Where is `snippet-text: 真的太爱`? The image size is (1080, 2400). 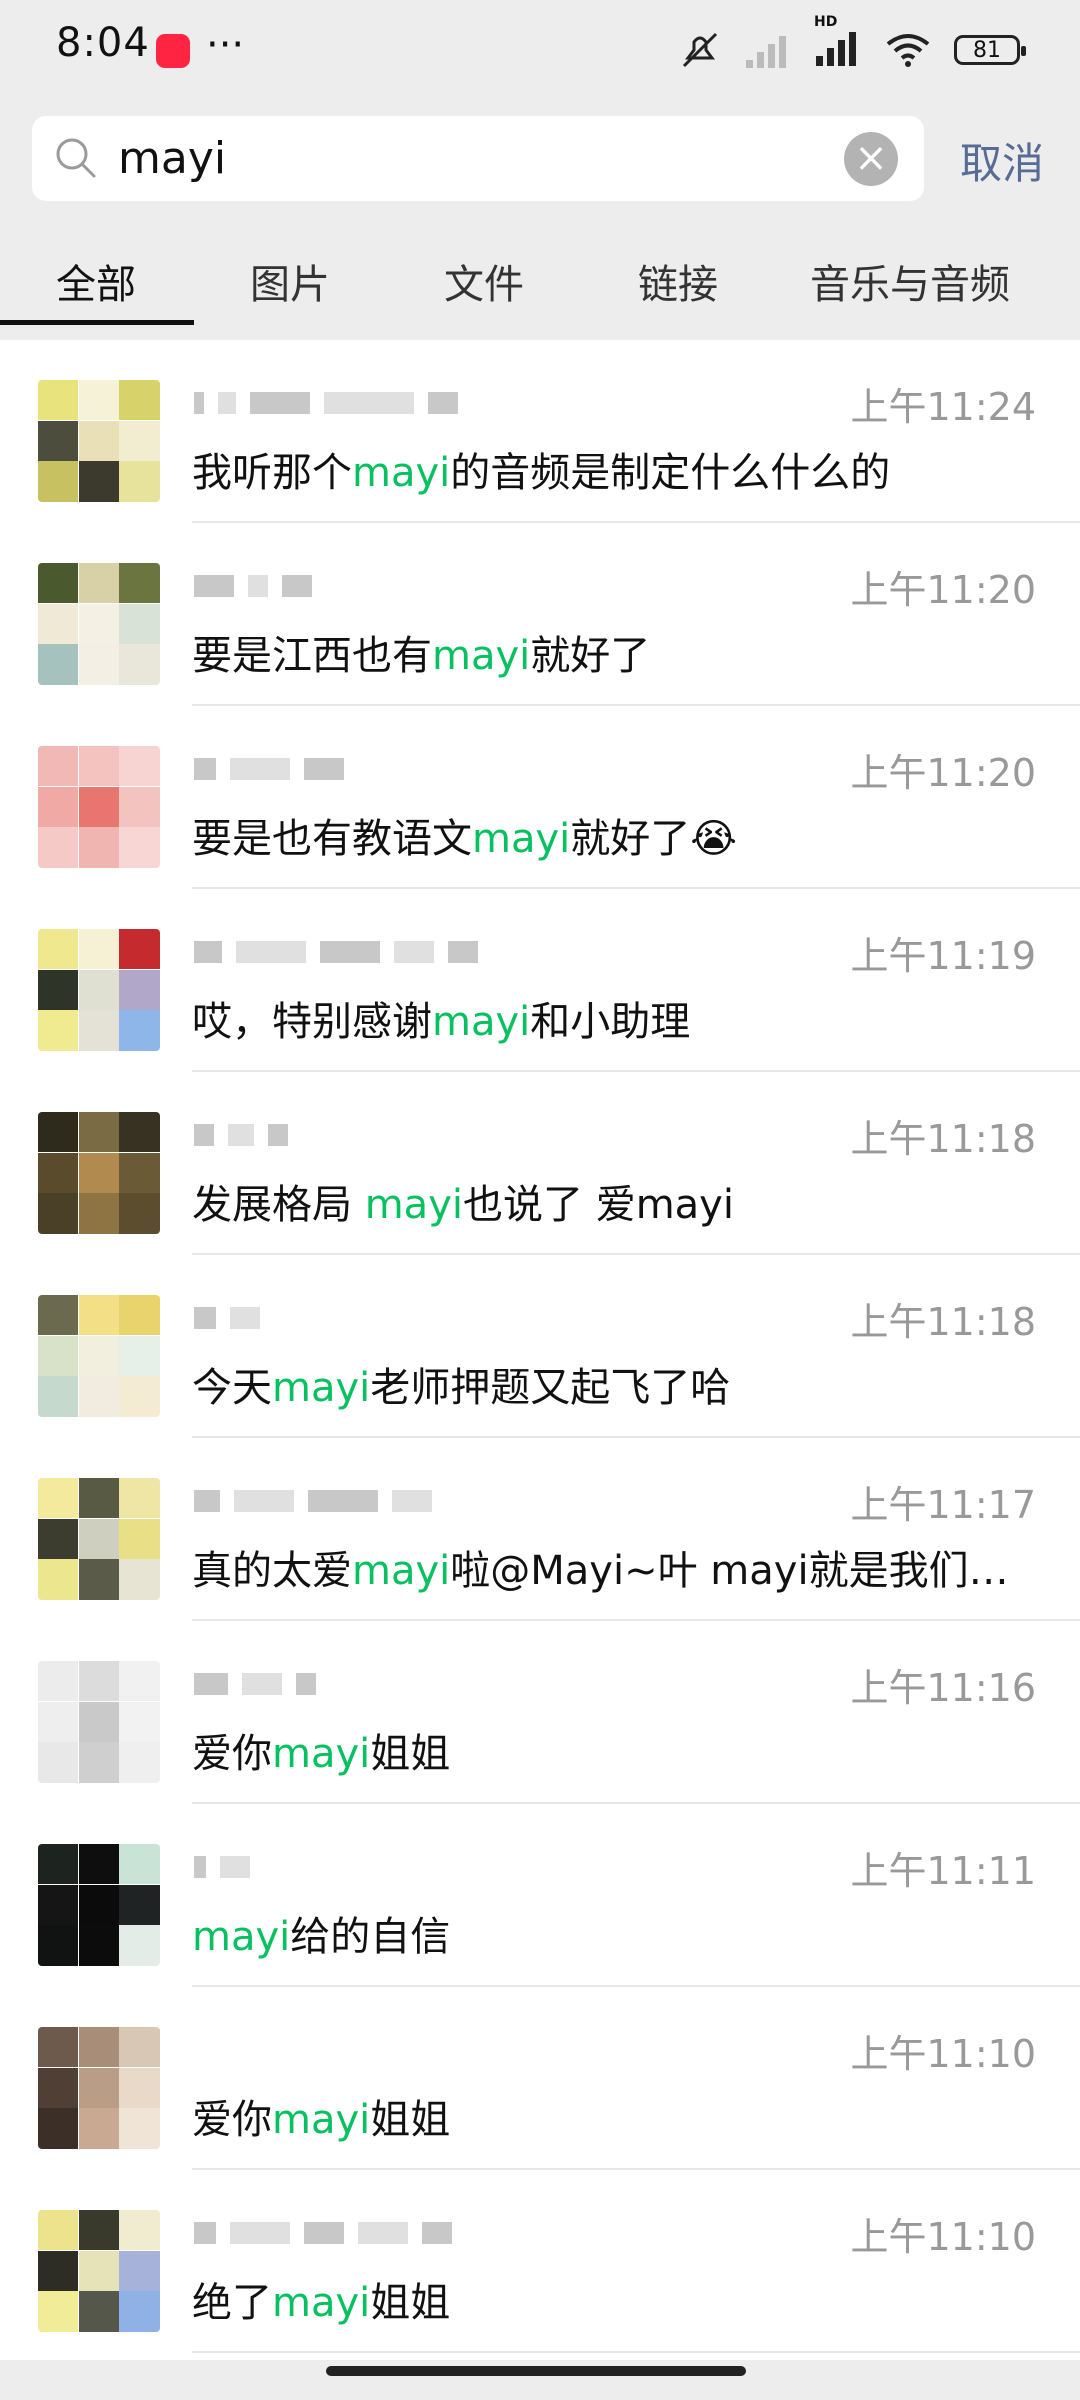 snippet-text: 真的太爱 is located at coordinates (272, 1571).